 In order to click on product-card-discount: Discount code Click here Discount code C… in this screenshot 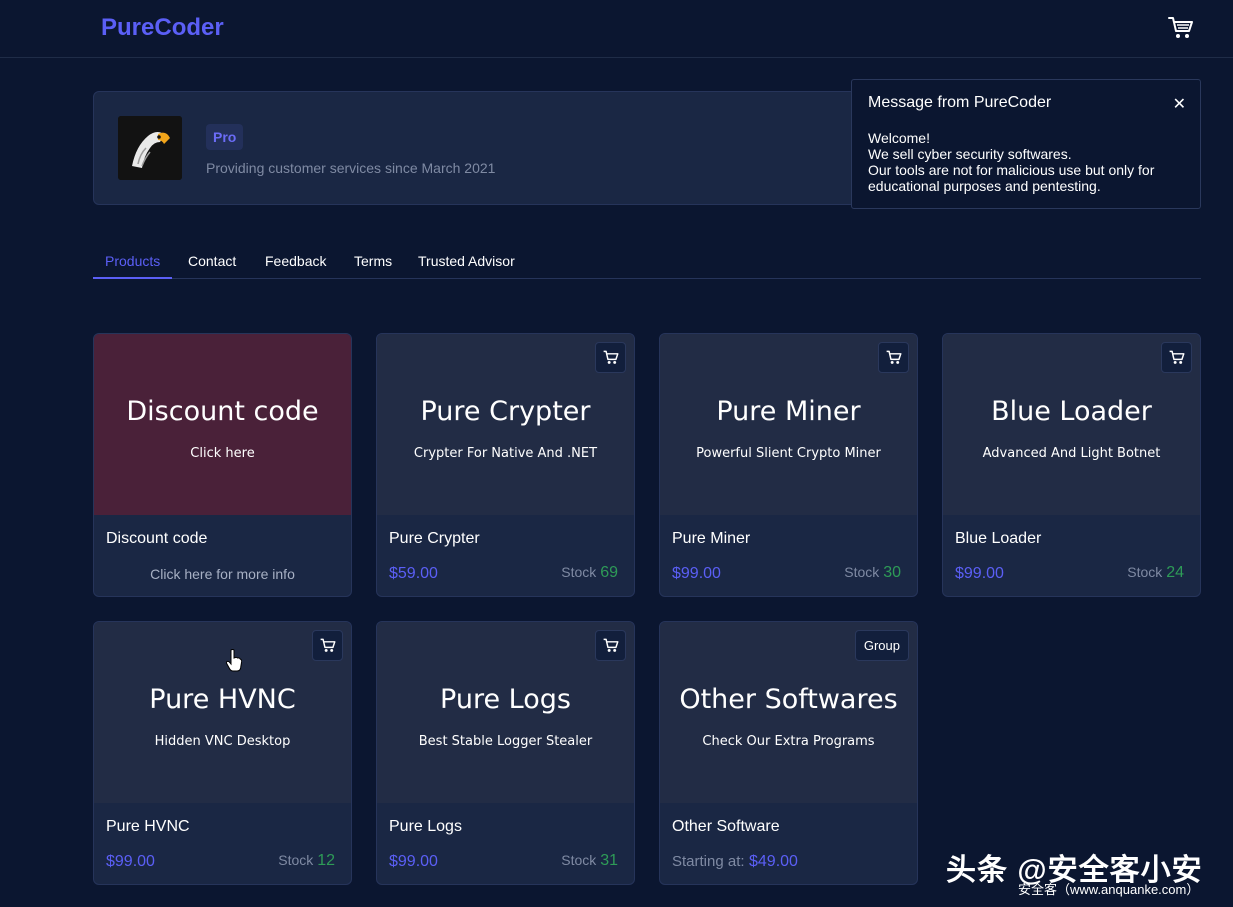, I will do `click(222, 465)`.